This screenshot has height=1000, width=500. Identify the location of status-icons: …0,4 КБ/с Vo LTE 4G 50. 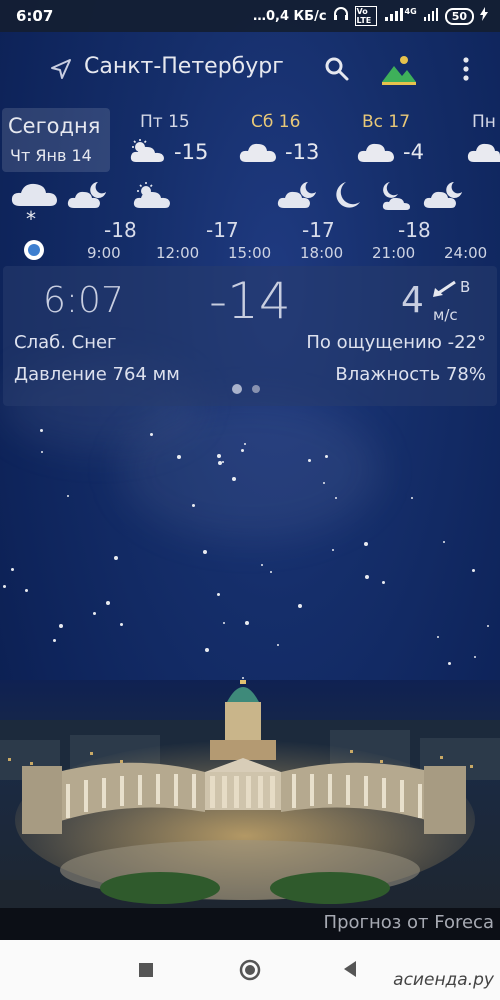
(370, 16).